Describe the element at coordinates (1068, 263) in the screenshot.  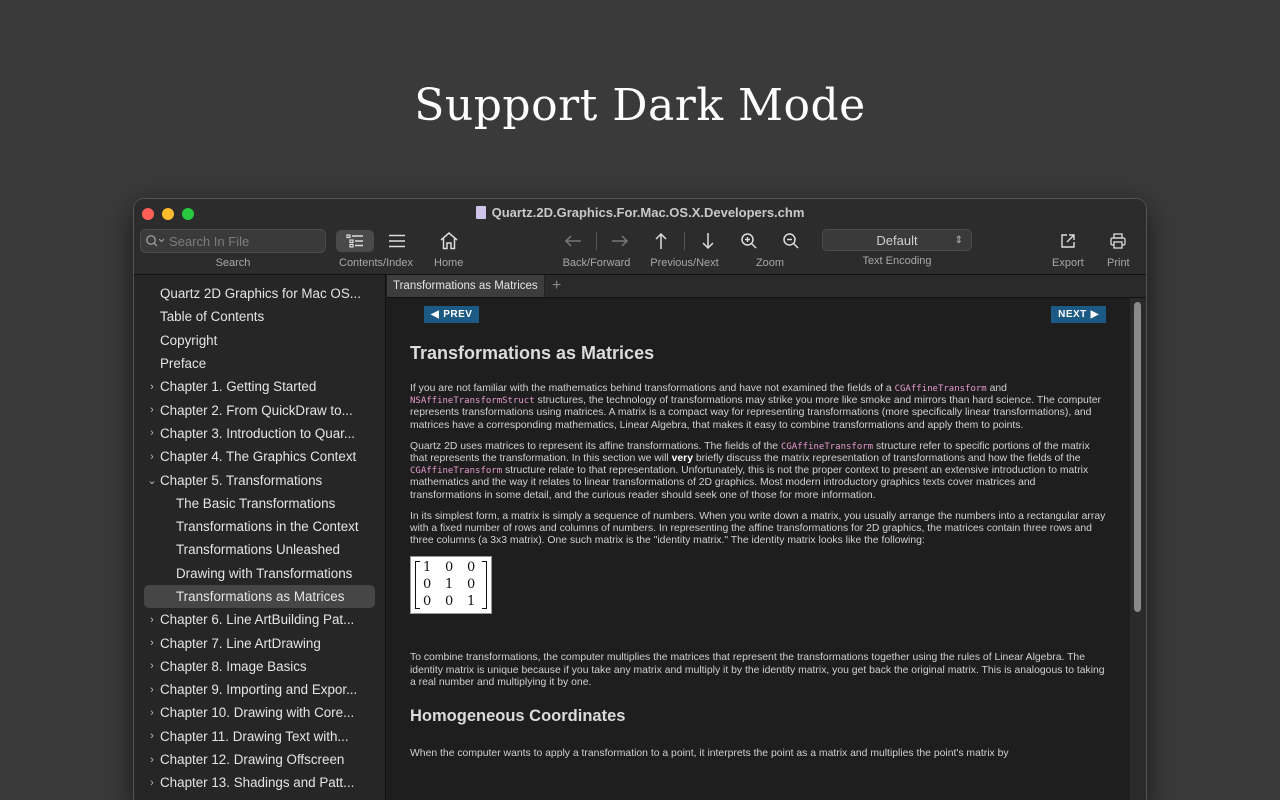
I see `export-label: Export` at that location.